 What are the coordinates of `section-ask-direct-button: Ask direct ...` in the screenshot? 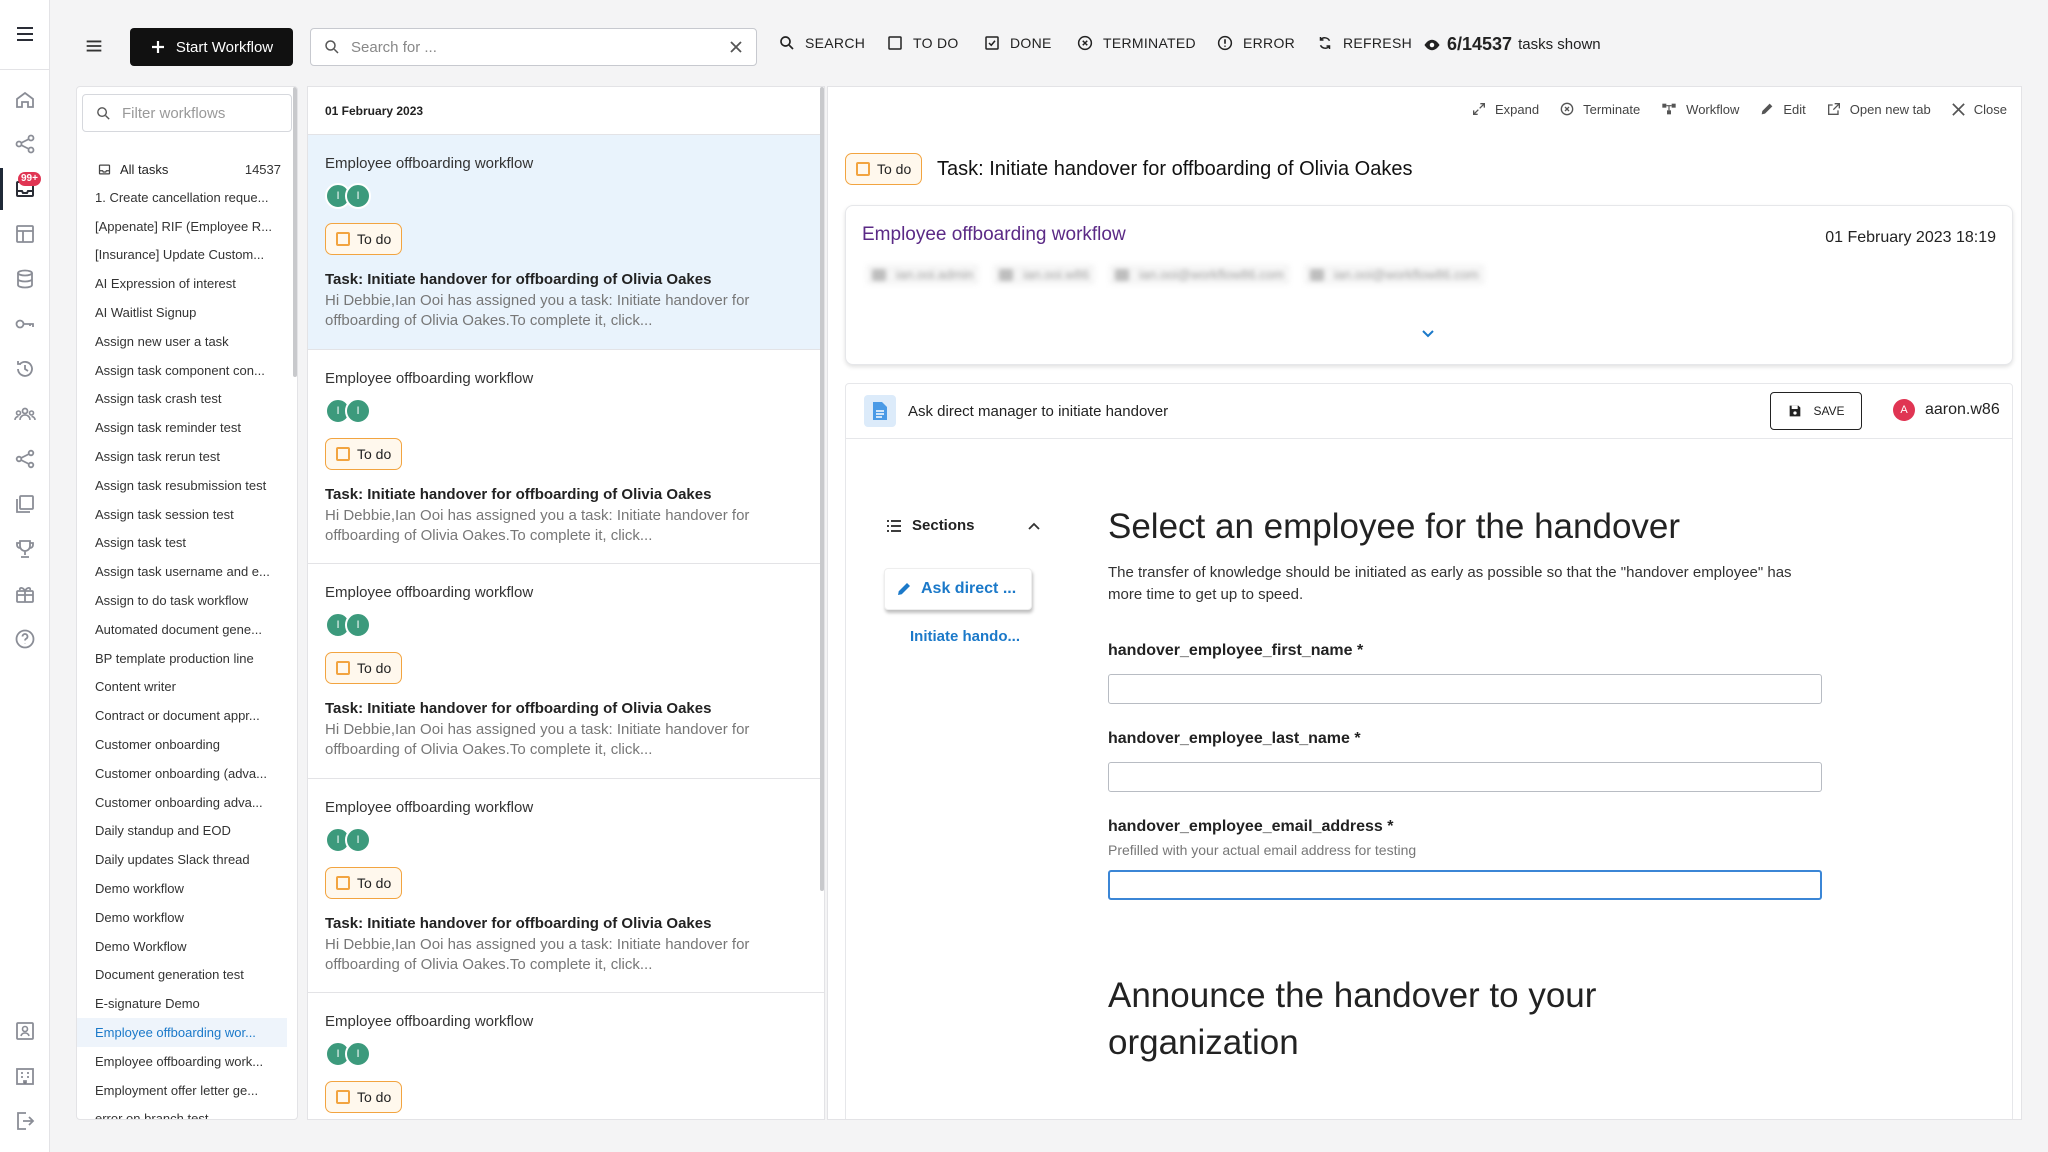 It's located at (958, 589).